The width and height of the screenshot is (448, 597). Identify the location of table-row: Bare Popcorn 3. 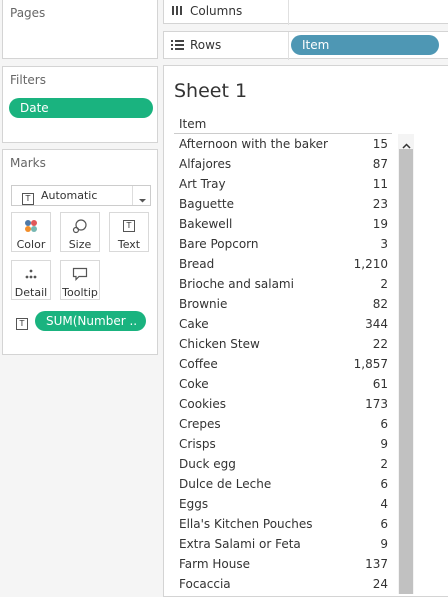
(283, 244).